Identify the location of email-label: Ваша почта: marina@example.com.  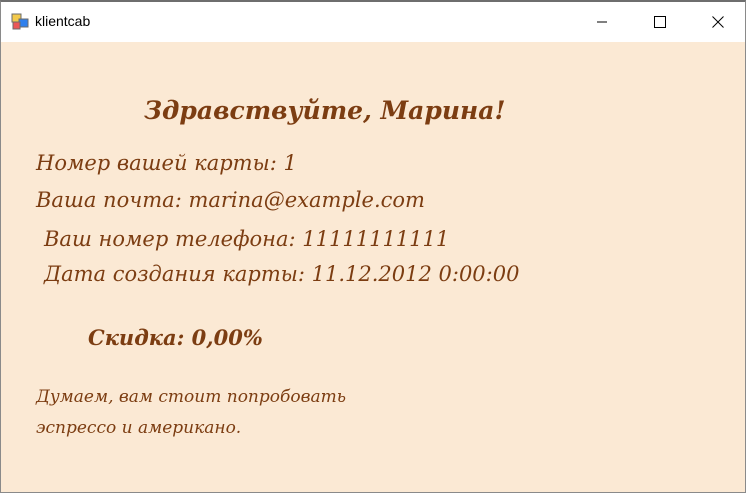
(230, 200).